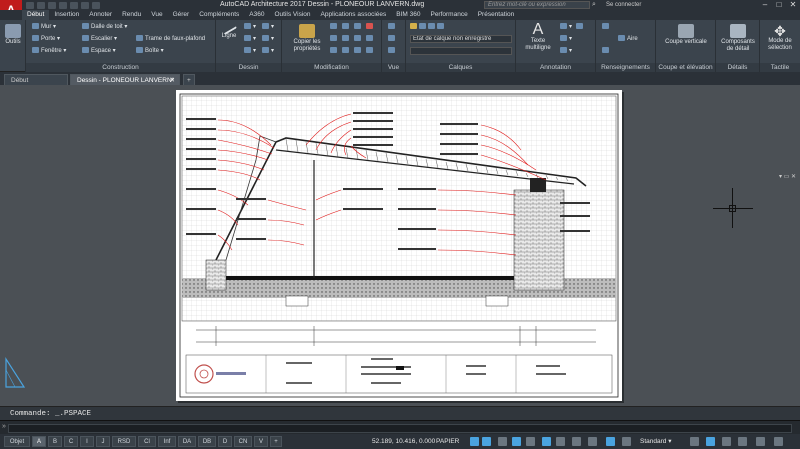  I want to click on mode-selection-button: ✥ Mode de sélection, so click(780, 38).